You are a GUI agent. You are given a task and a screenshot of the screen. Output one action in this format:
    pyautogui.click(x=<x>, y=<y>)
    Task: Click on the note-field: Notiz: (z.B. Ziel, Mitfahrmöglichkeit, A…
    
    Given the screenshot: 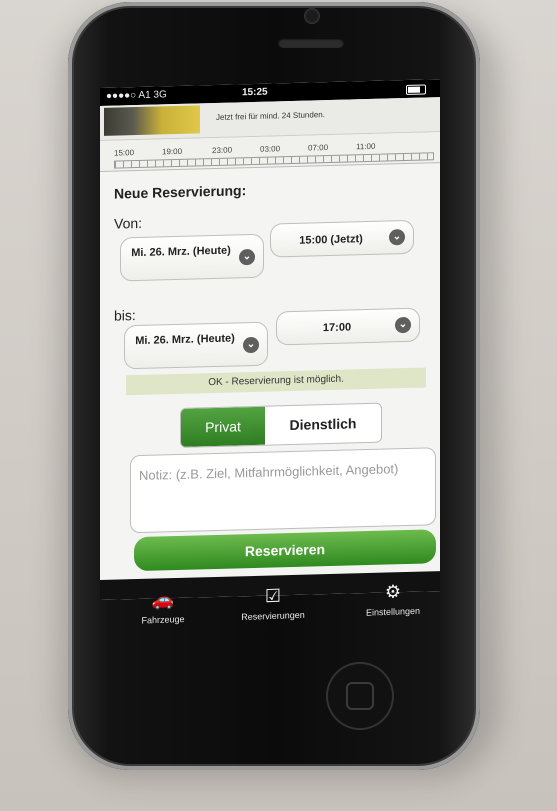 What is the action you would take?
    pyautogui.click(x=283, y=490)
    